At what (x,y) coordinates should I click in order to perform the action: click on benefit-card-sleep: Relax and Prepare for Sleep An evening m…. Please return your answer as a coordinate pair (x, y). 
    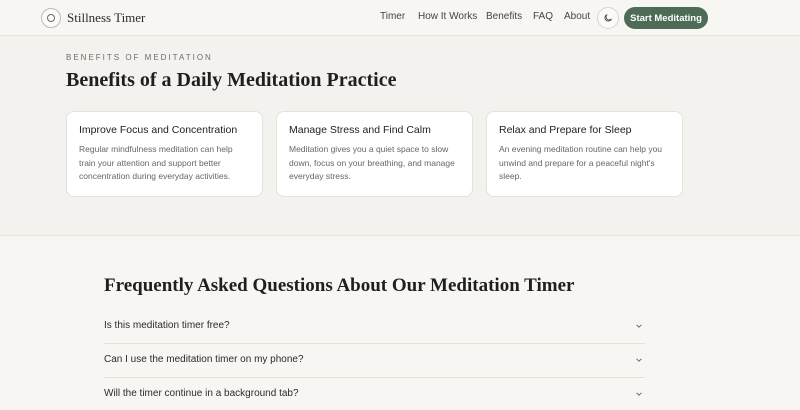
    Looking at the image, I should click on (584, 154).